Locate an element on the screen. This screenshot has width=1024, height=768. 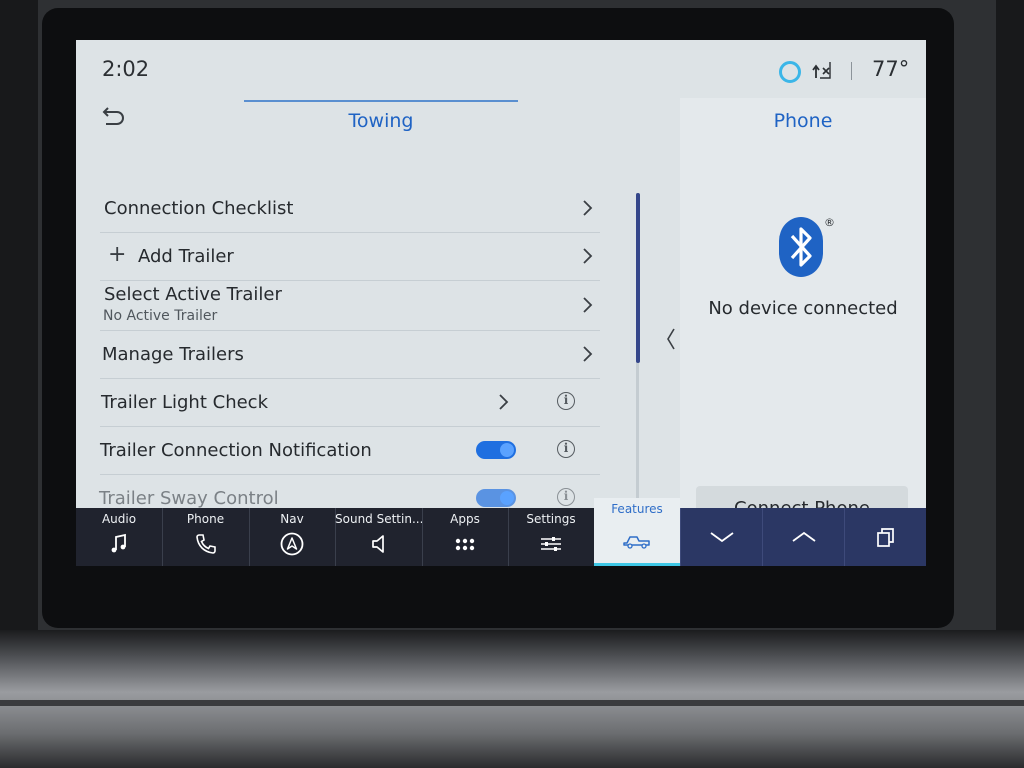
dock-audio: Audio is located at coordinates (119, 537).